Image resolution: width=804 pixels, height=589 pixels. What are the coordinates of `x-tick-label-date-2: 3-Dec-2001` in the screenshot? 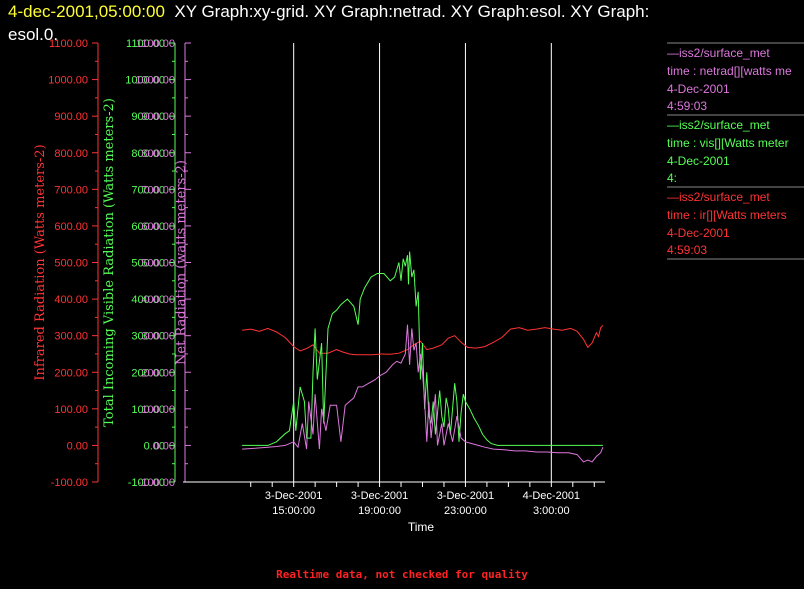 It's located at (465, 496).